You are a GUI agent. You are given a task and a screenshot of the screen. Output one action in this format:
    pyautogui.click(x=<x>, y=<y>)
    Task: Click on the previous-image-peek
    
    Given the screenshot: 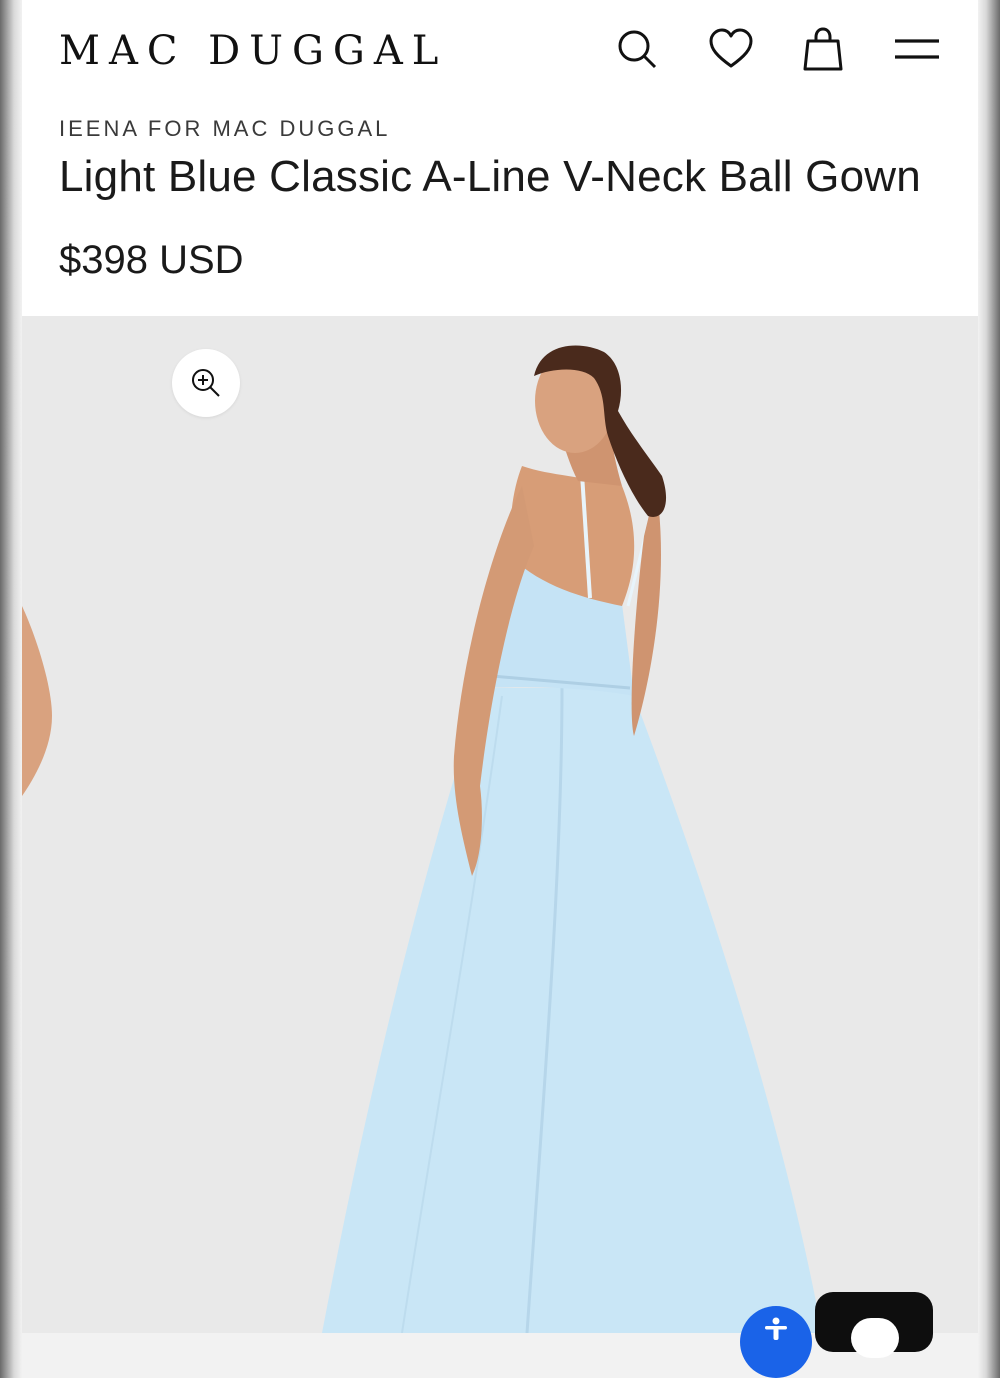 What is the action you would take?
    pyautogui.click(x=37, y=701)
    